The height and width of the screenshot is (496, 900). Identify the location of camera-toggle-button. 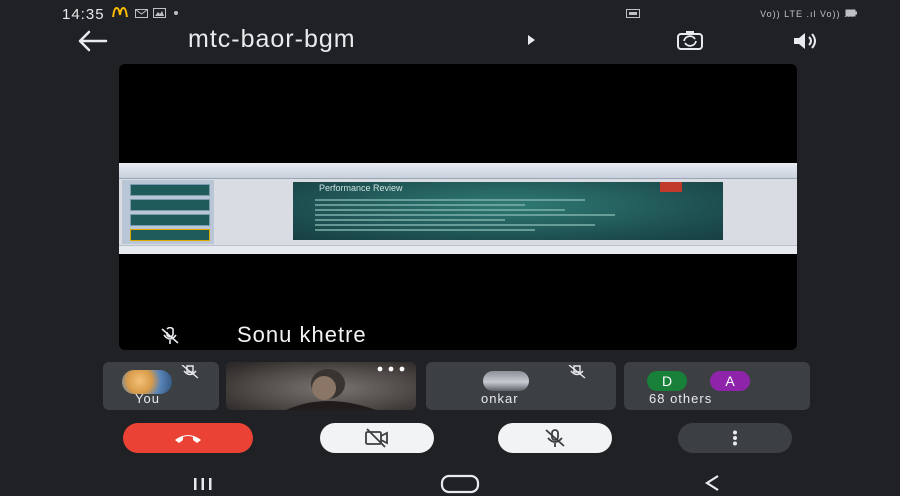
(377, 438).